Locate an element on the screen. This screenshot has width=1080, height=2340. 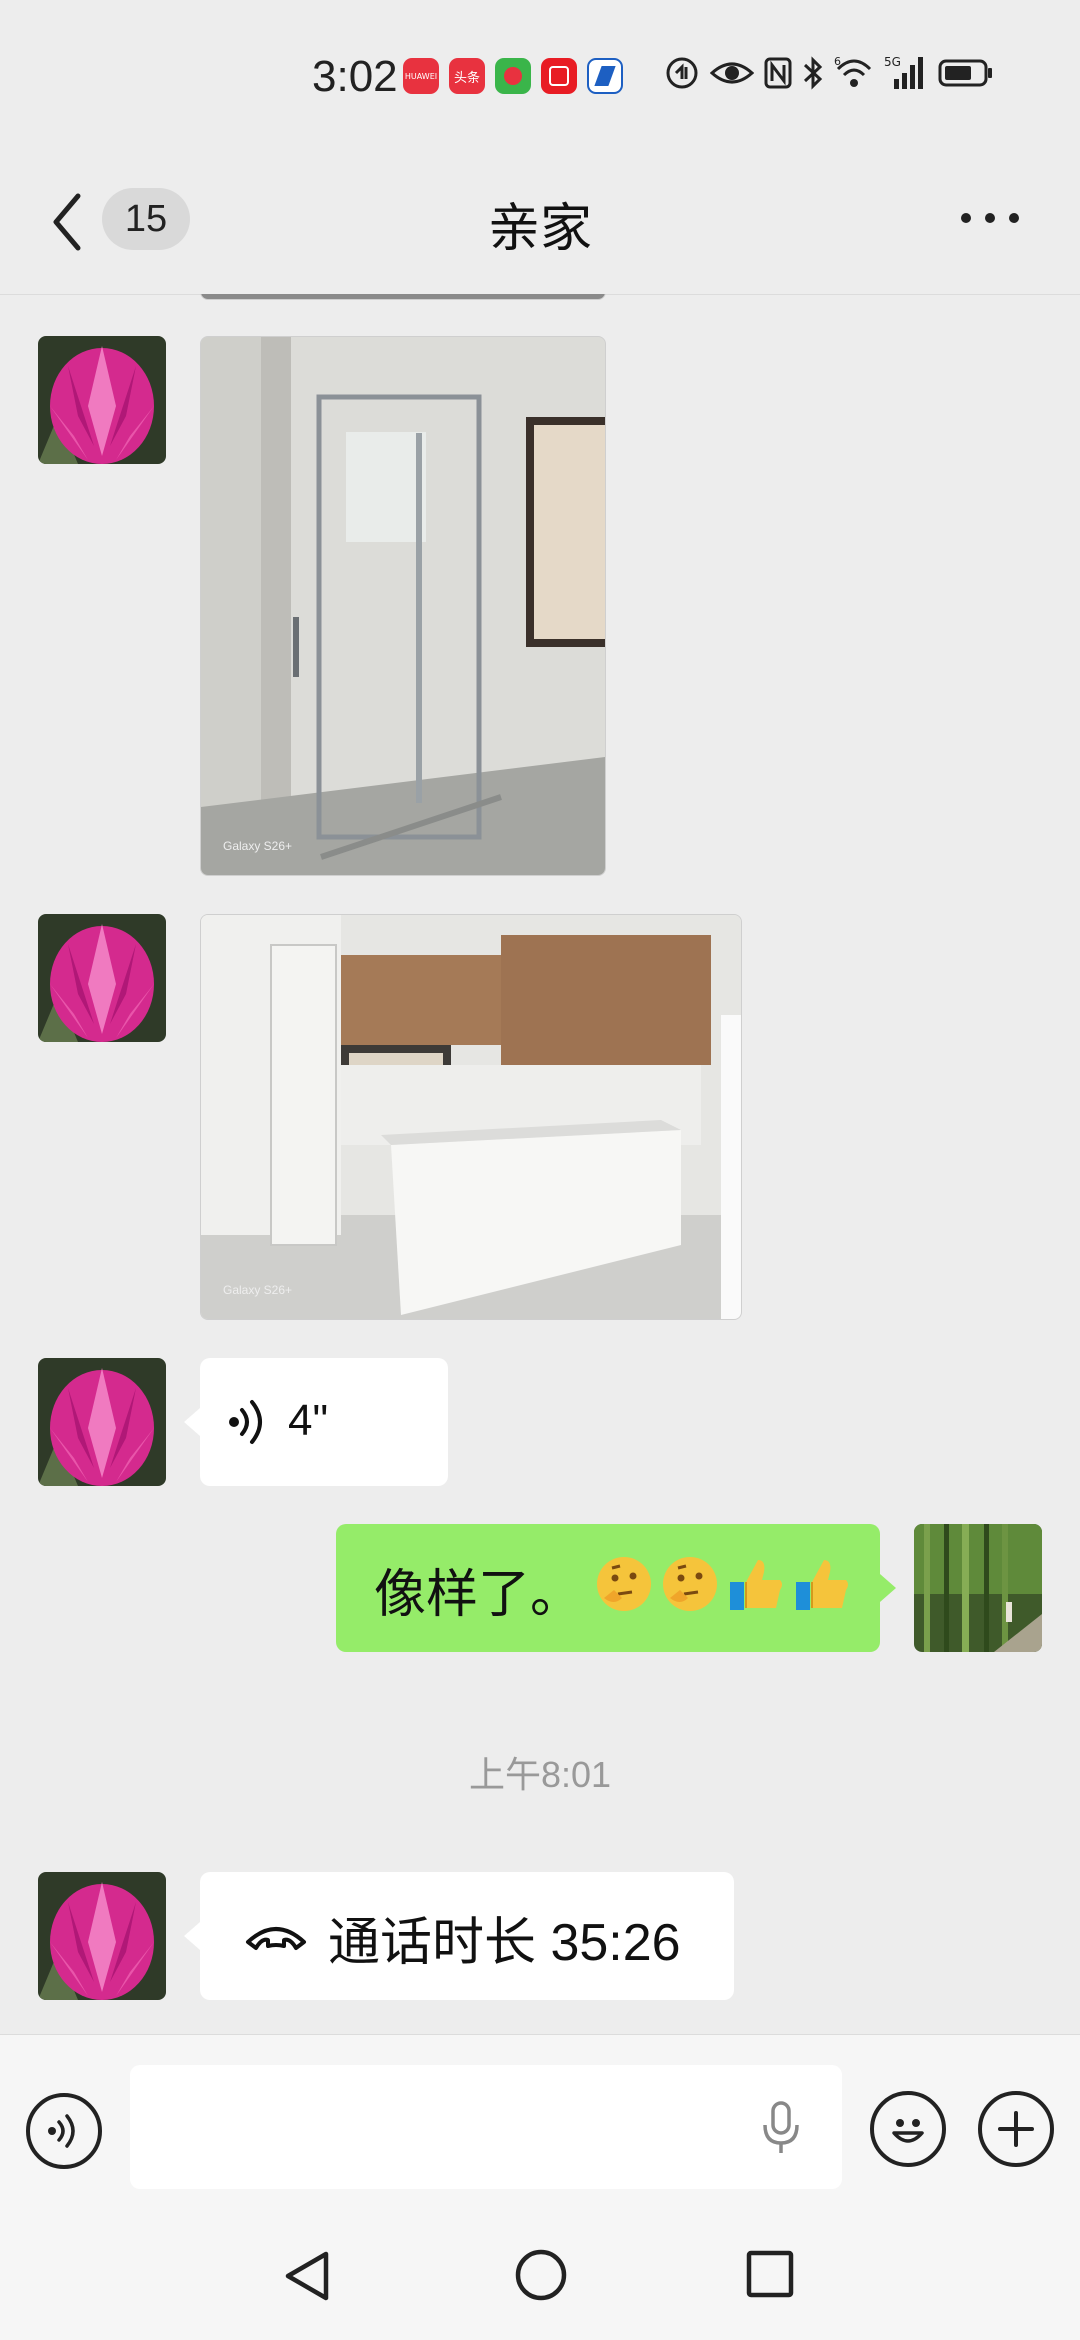
emoji-button is located at coordinates (908, 2129).